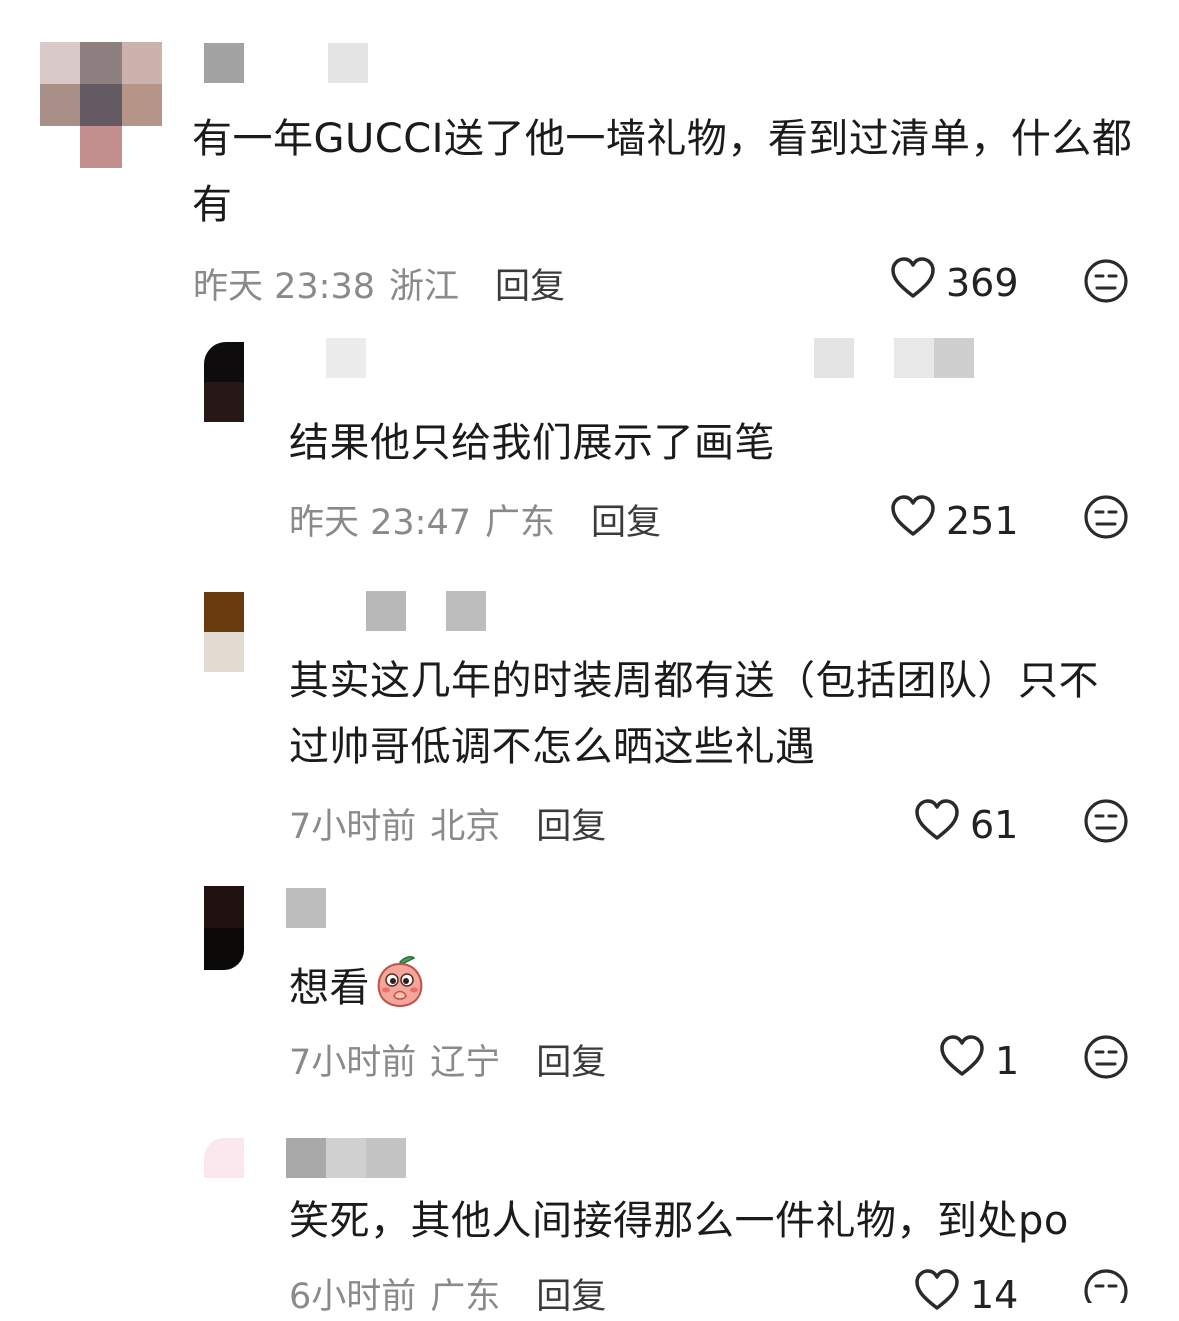 This screenshot has height=1321, width=1179. What do you see at coordinates (994, 1294) in the screenshot?
I see `like-count: 14` at bounding box center [994, 1294].